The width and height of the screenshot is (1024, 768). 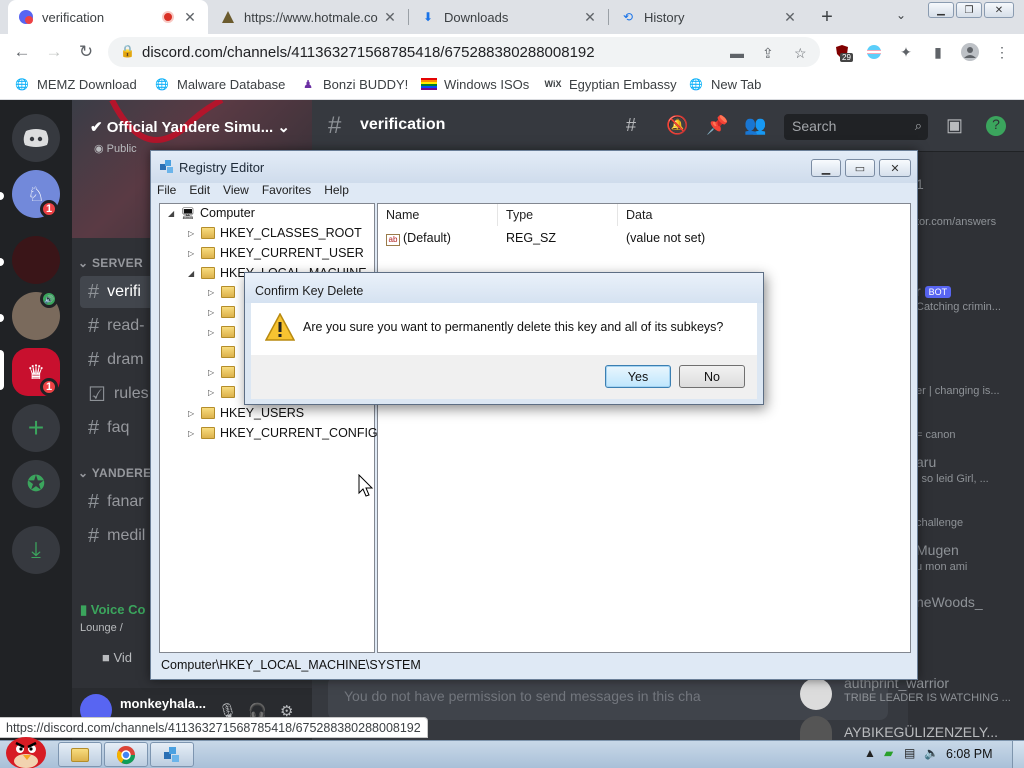 I want to click on regedit-maximize-button: ▭, so click(x=860, y=168).